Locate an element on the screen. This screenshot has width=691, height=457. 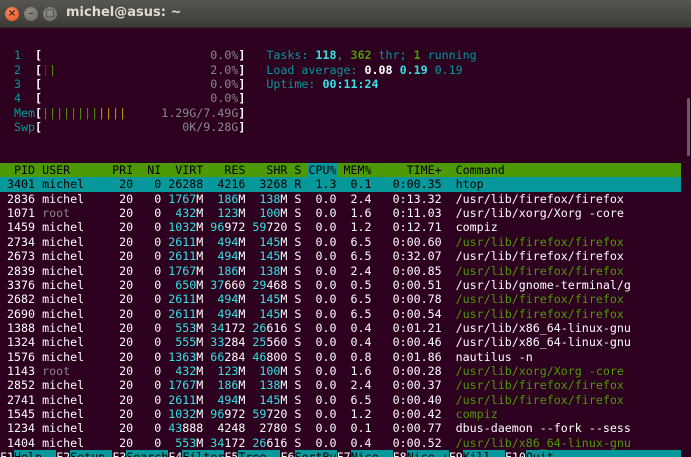
scrollbar-thumb is located at coordinates (688, 127).